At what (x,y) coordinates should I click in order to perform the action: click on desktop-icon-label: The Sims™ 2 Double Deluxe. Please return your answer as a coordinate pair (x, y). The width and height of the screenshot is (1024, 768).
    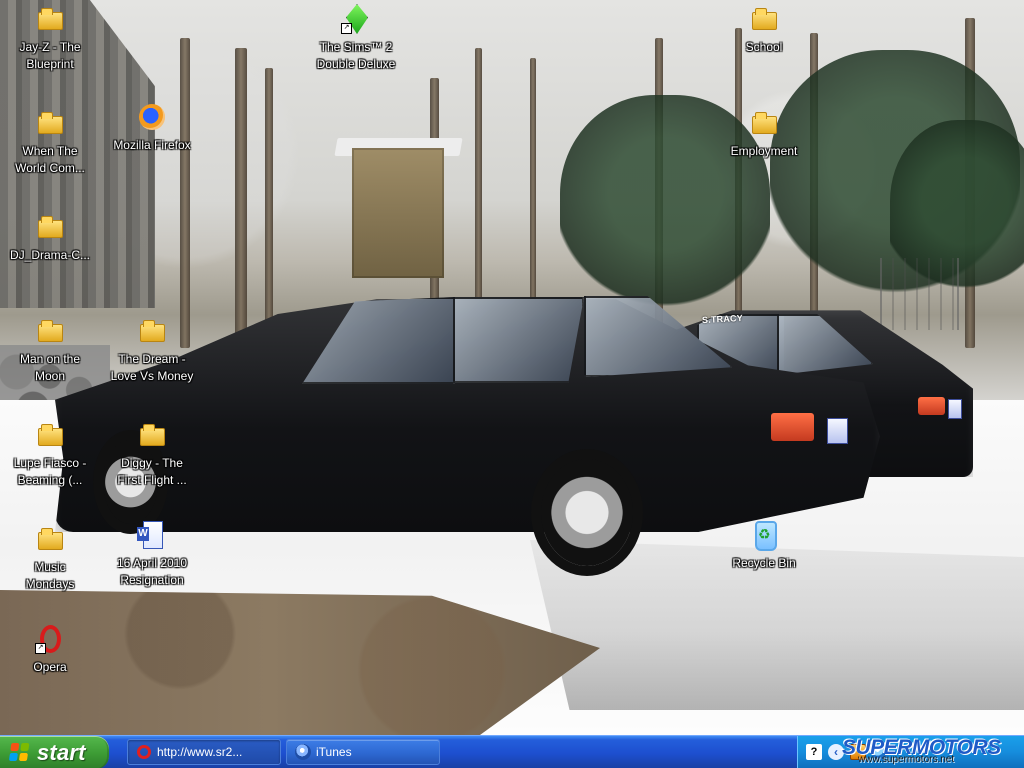
    Looking at the image, I should click on (356, 55).